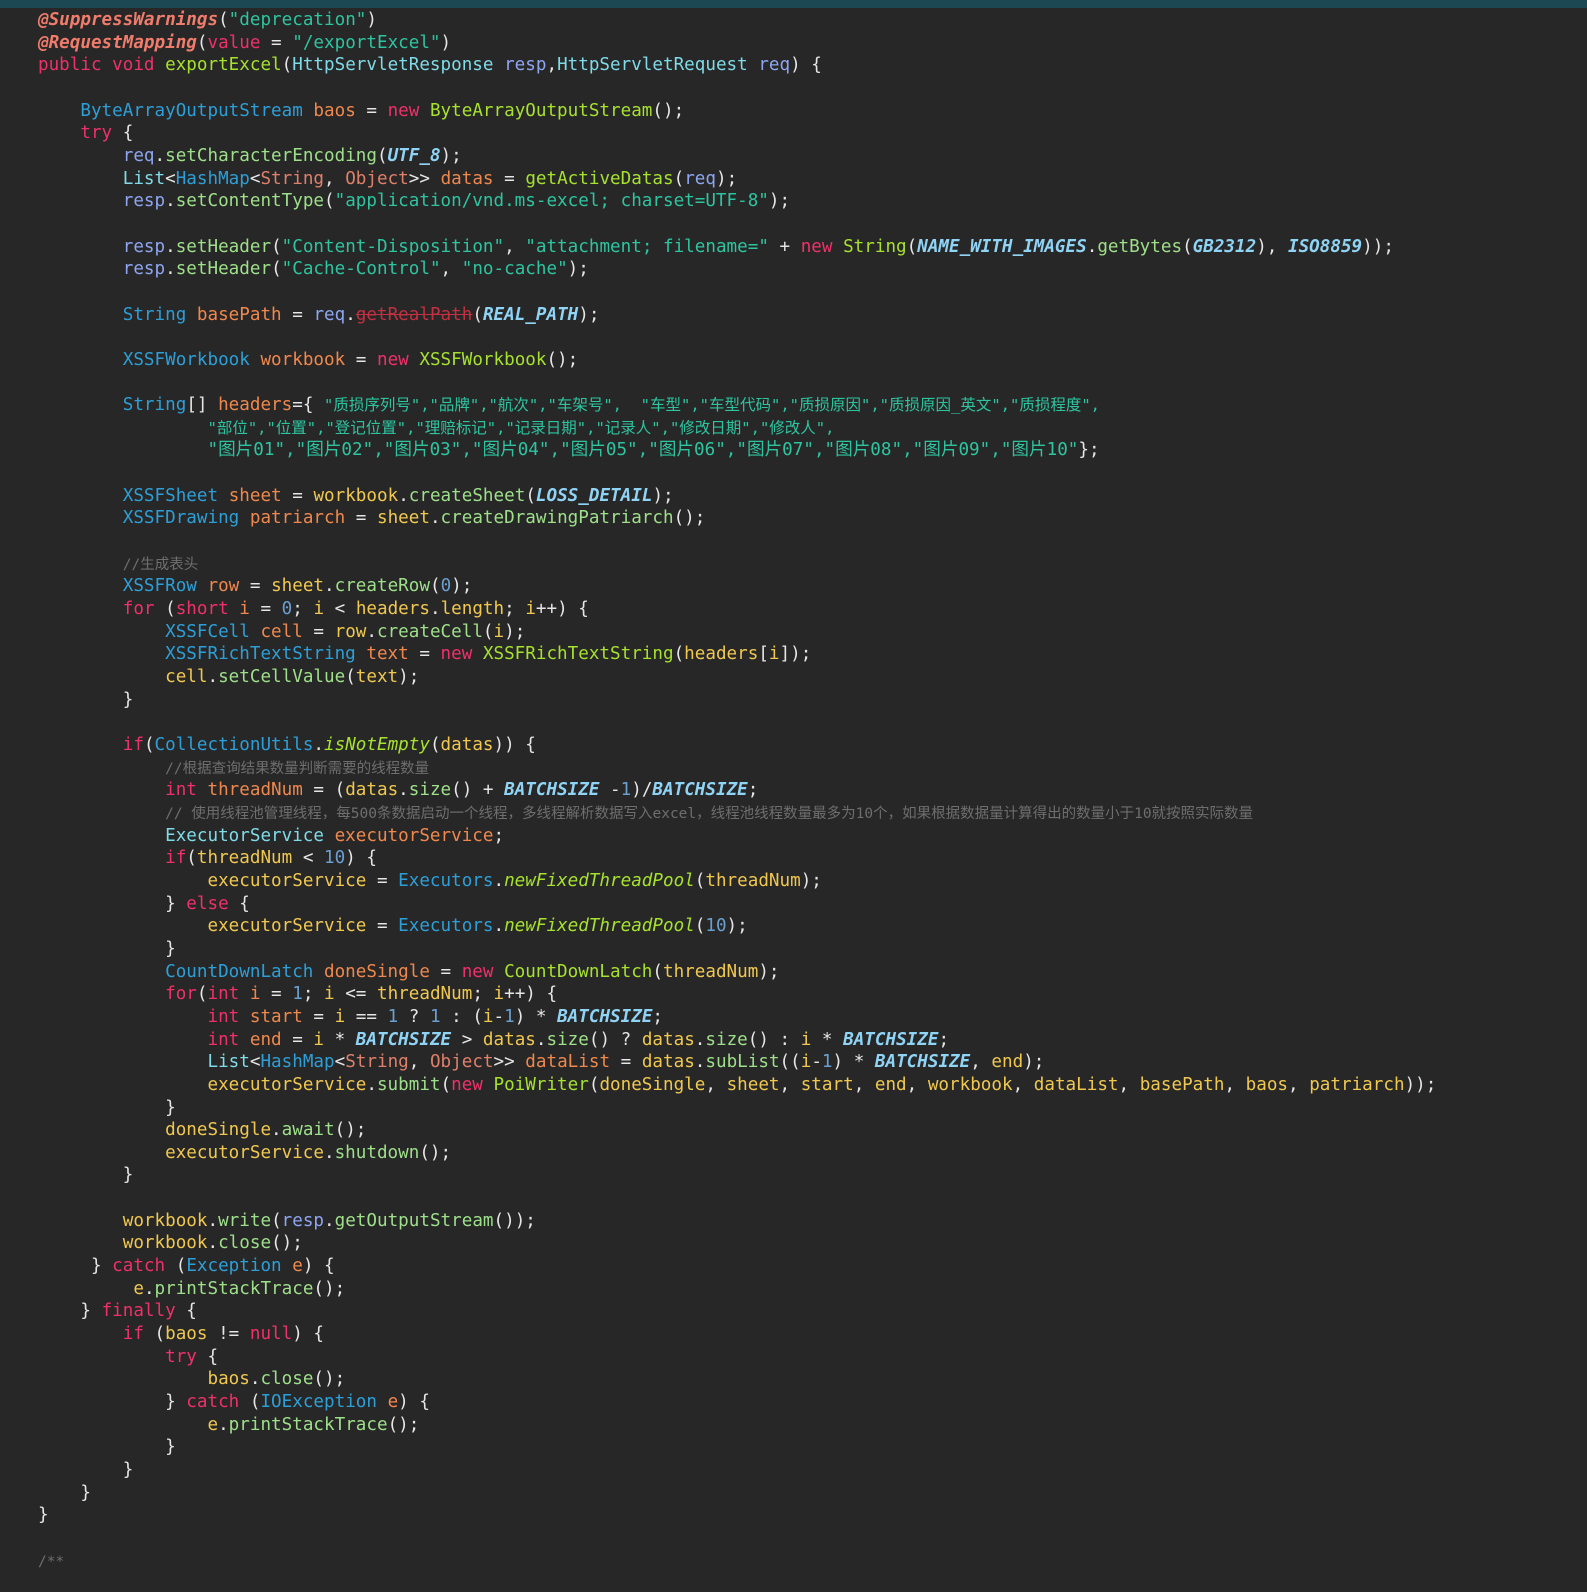  I want to click on code-token: ]);, so click(795, 654).